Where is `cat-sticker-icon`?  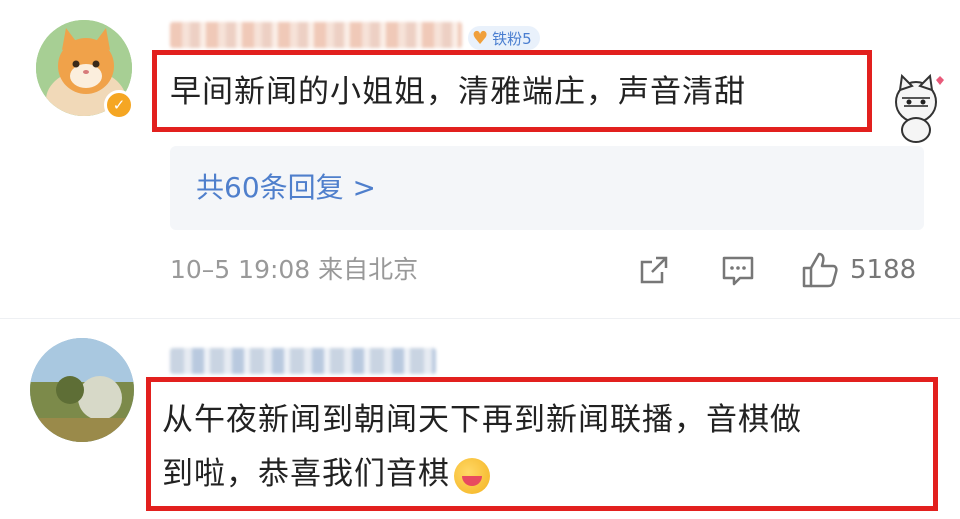
cat-sticker-icon is located at coordinates (919, 108).